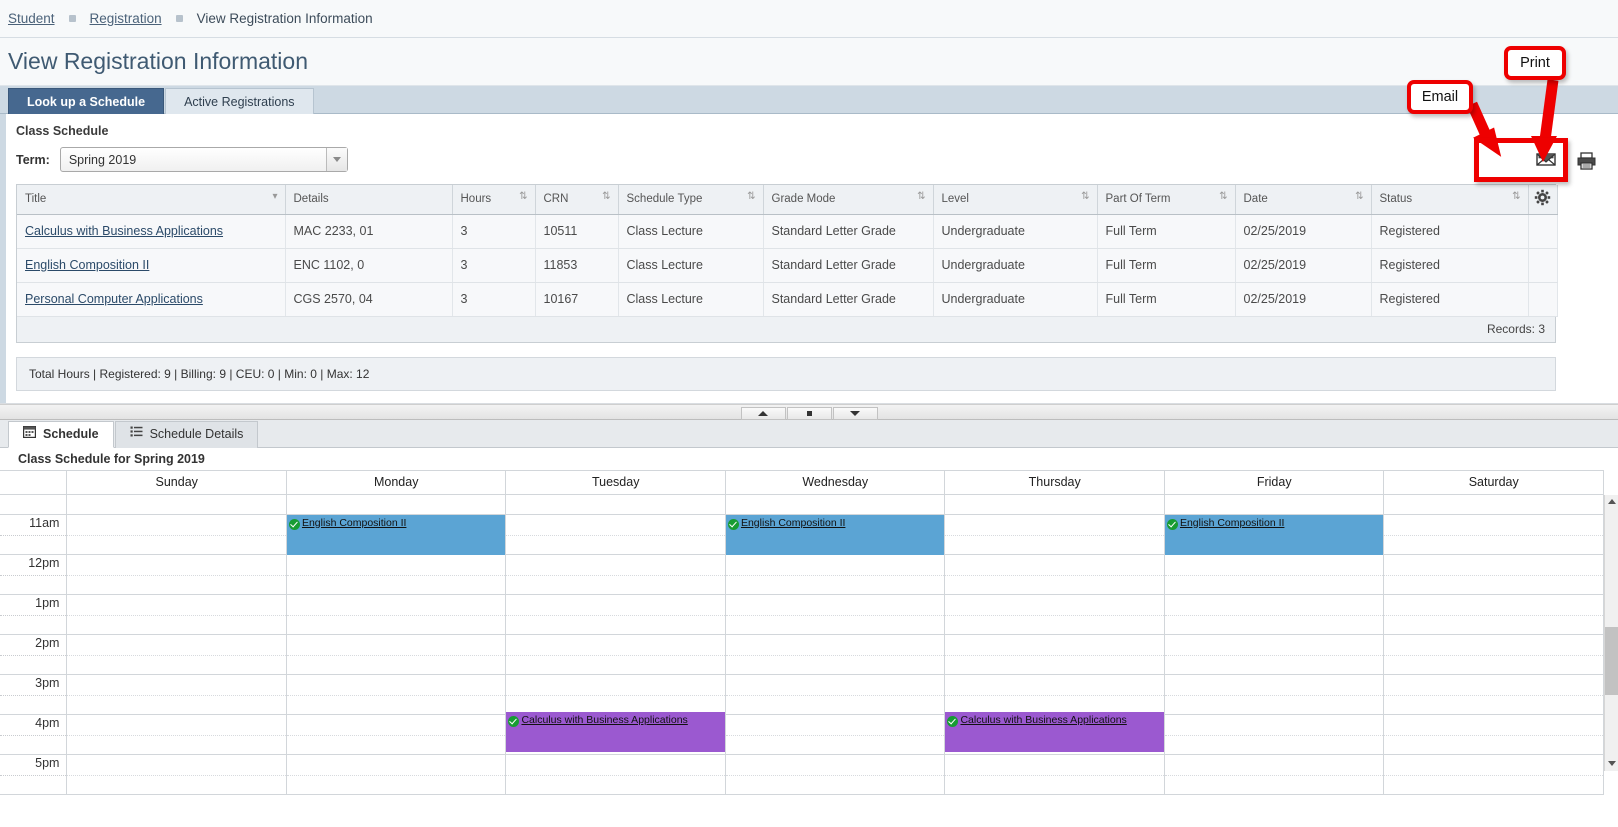 The height and width of the screenshot is (827, 1618). What do you see at coordinates (176, 654) in the screenshot?
I see `cell-sunday-2pm` at bounding box center [176, 654].